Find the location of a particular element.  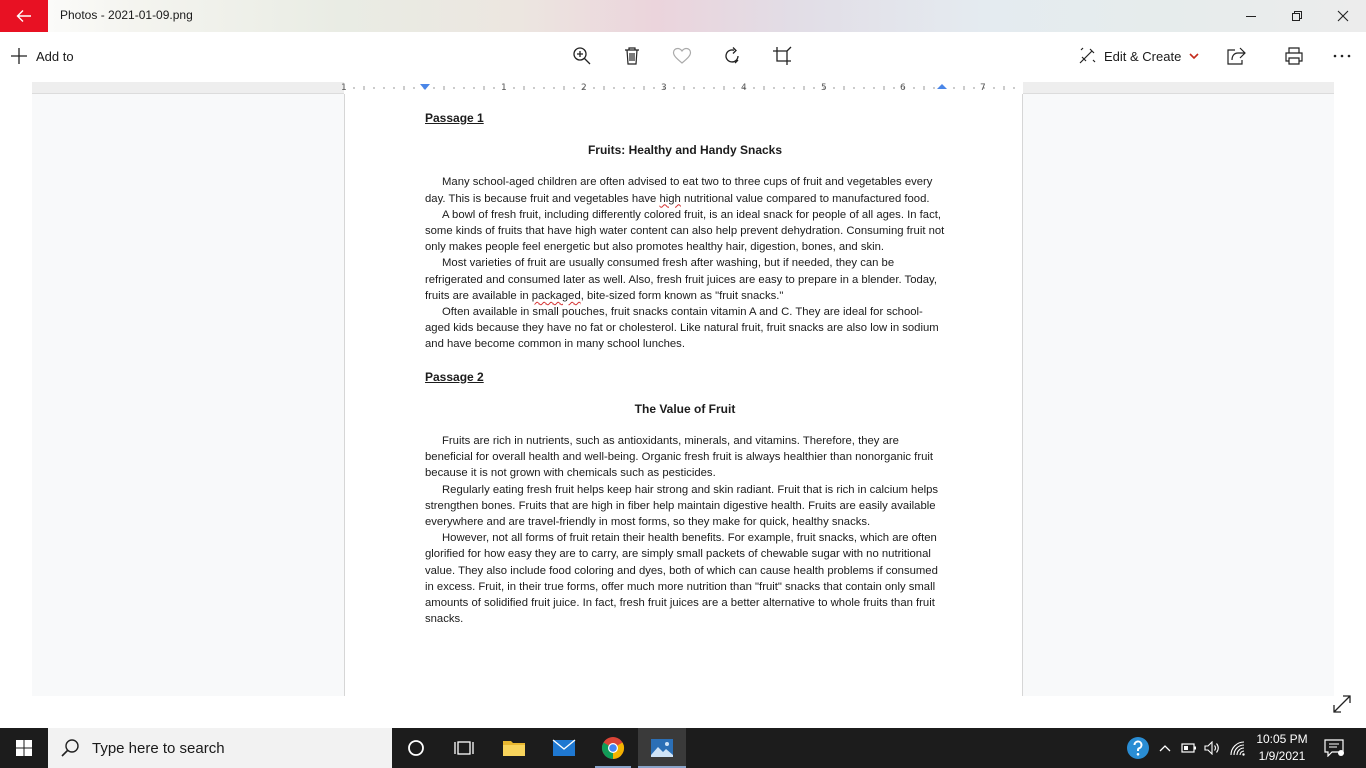

edit-create-button: Edit & Create is located at coordinates (1138, 56).